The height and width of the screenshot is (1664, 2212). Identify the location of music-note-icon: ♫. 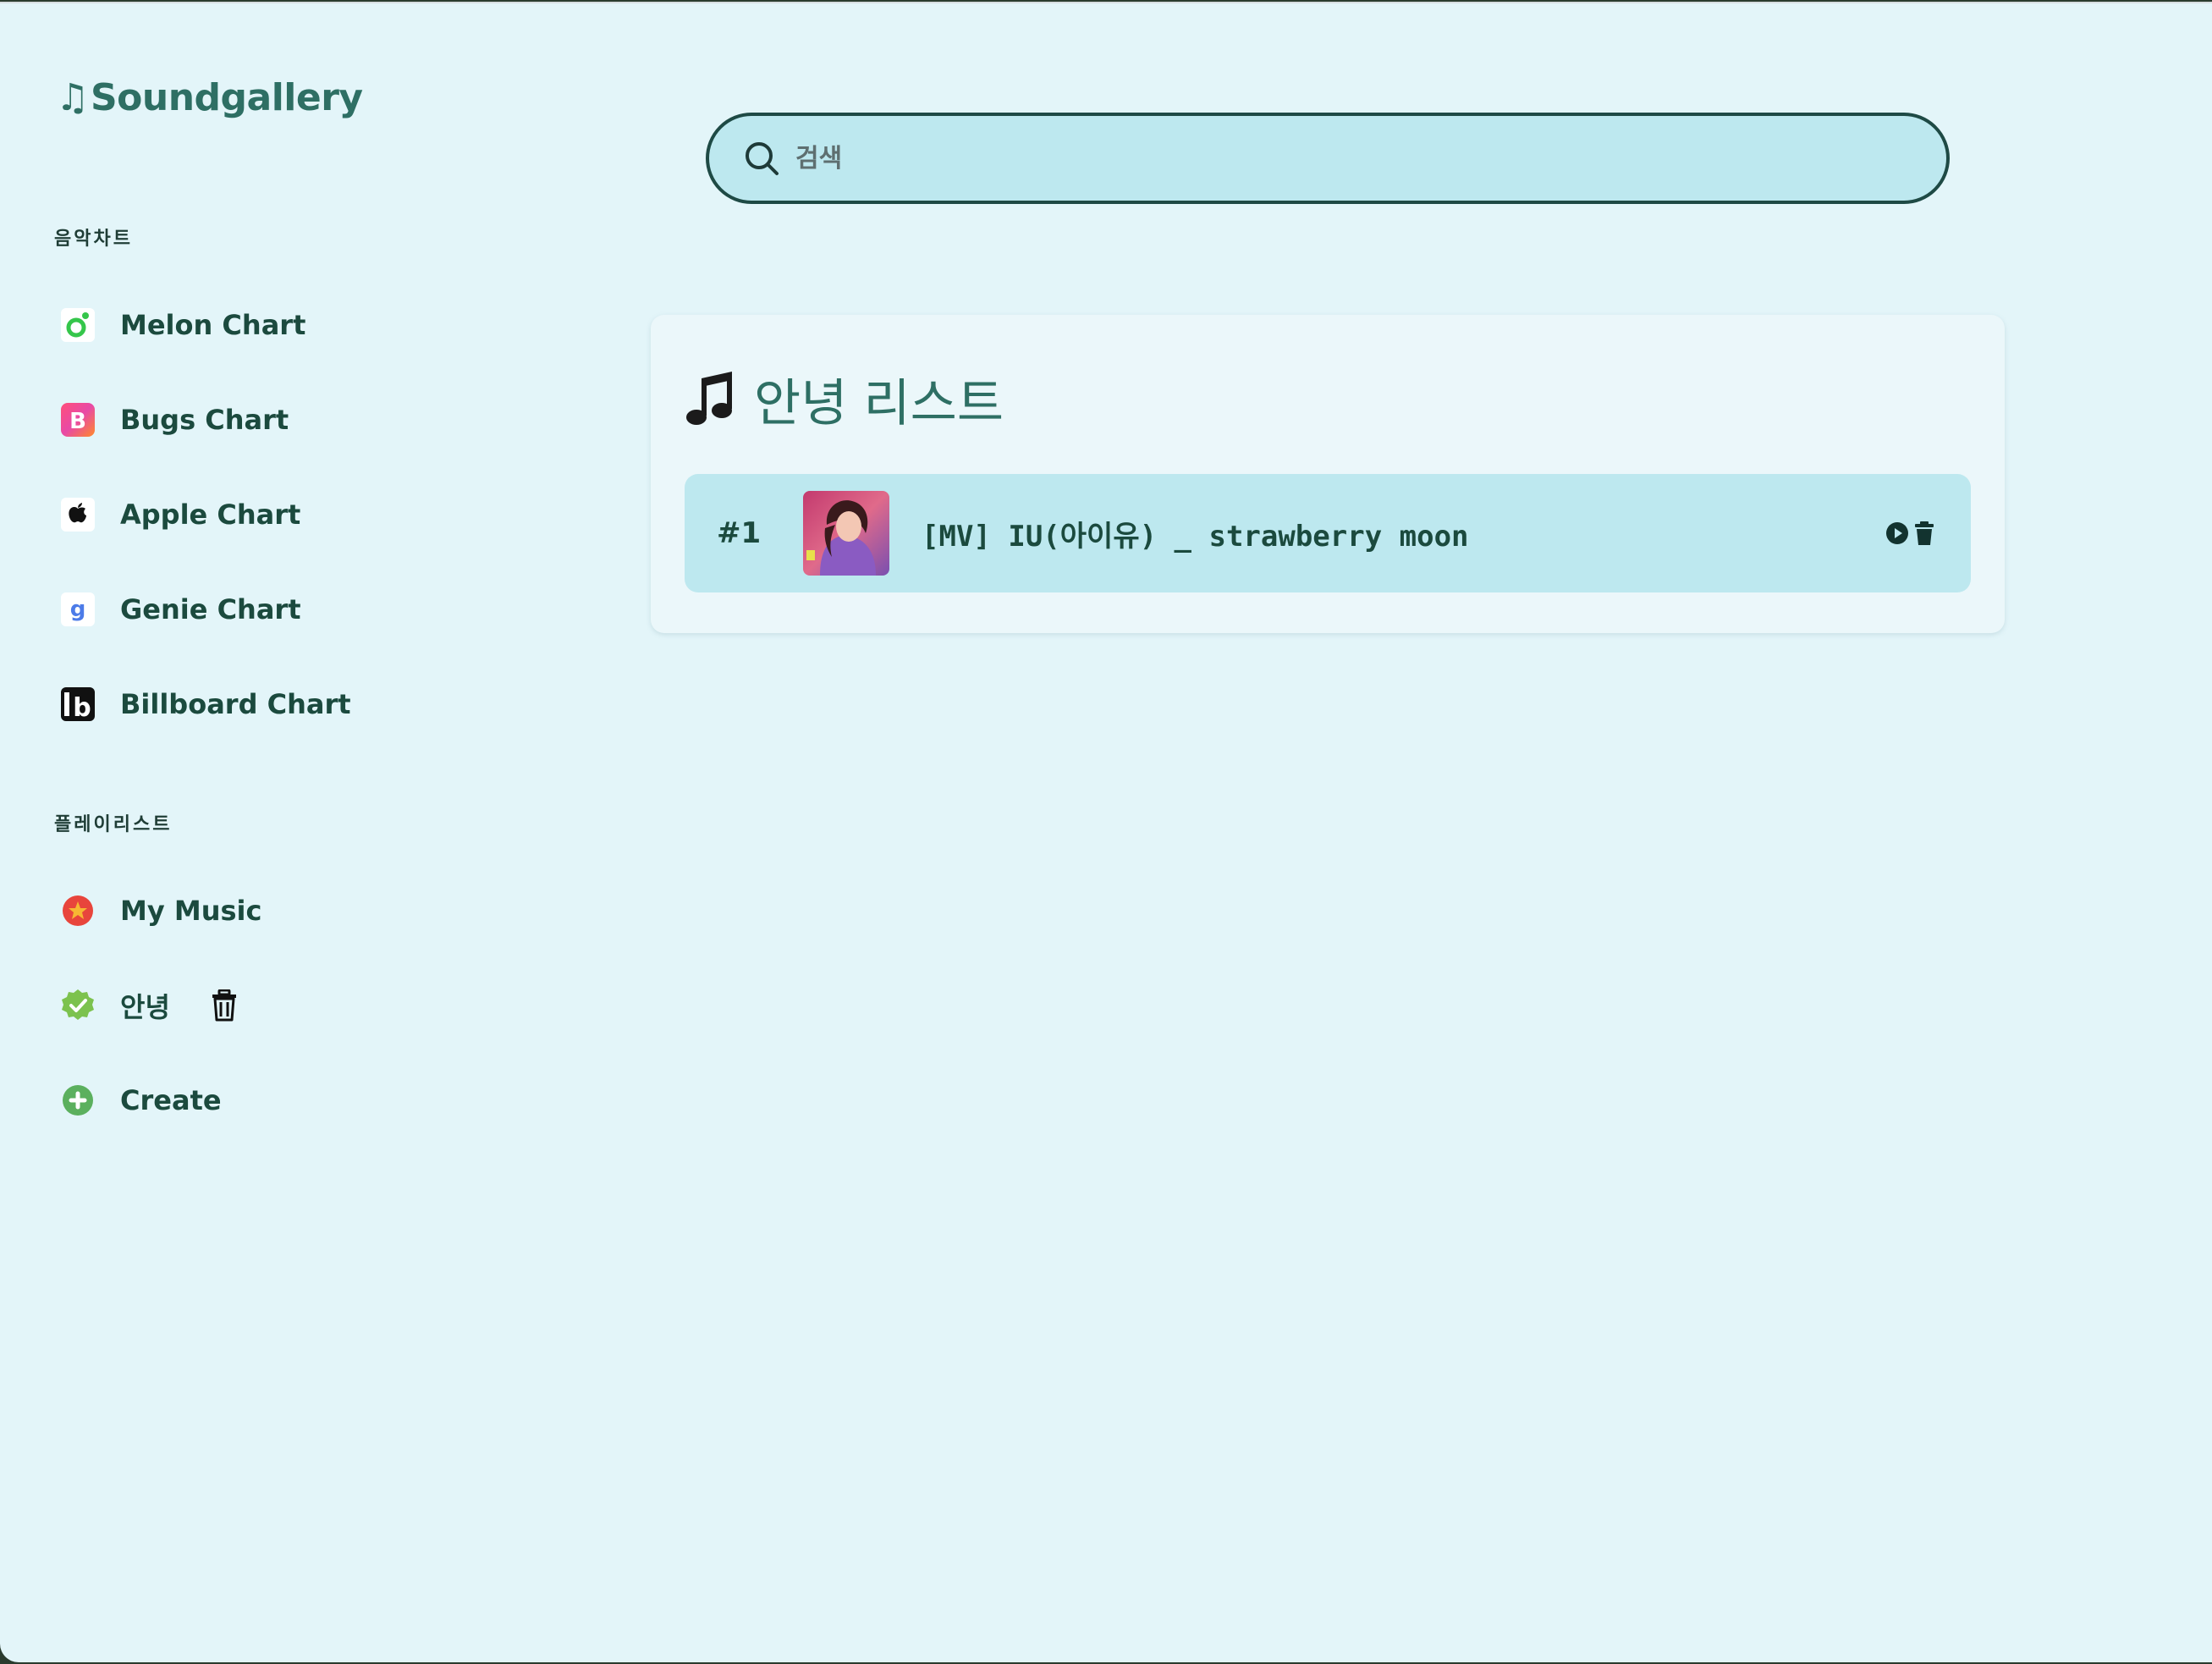
(72, 97).